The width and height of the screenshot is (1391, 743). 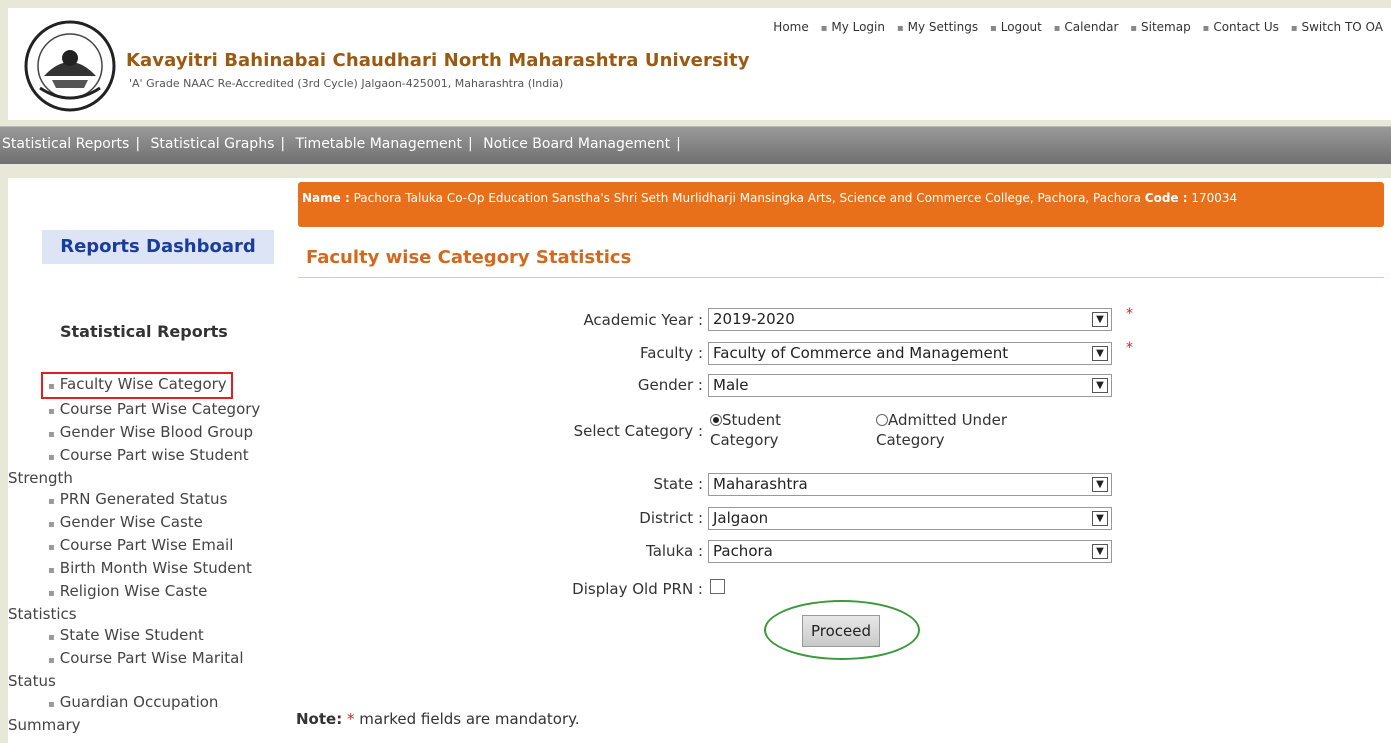 I want to click on sidebar-item-prn-generated-status: ▪ PRN Generated Status, so click(x=148, y=500).